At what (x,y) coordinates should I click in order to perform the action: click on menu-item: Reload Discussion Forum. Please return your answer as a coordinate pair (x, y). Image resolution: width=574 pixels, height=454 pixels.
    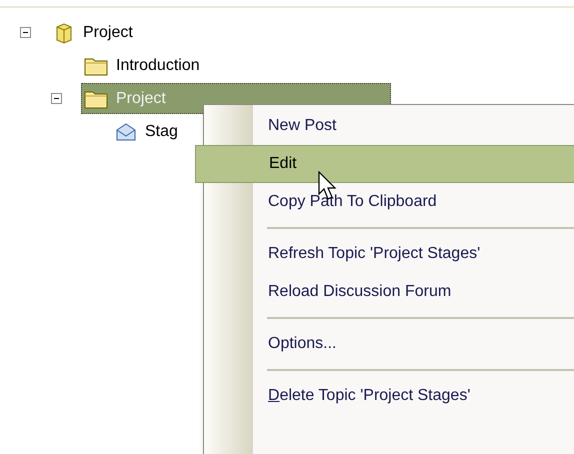
    Looking at the image, I should click on (413, 292).